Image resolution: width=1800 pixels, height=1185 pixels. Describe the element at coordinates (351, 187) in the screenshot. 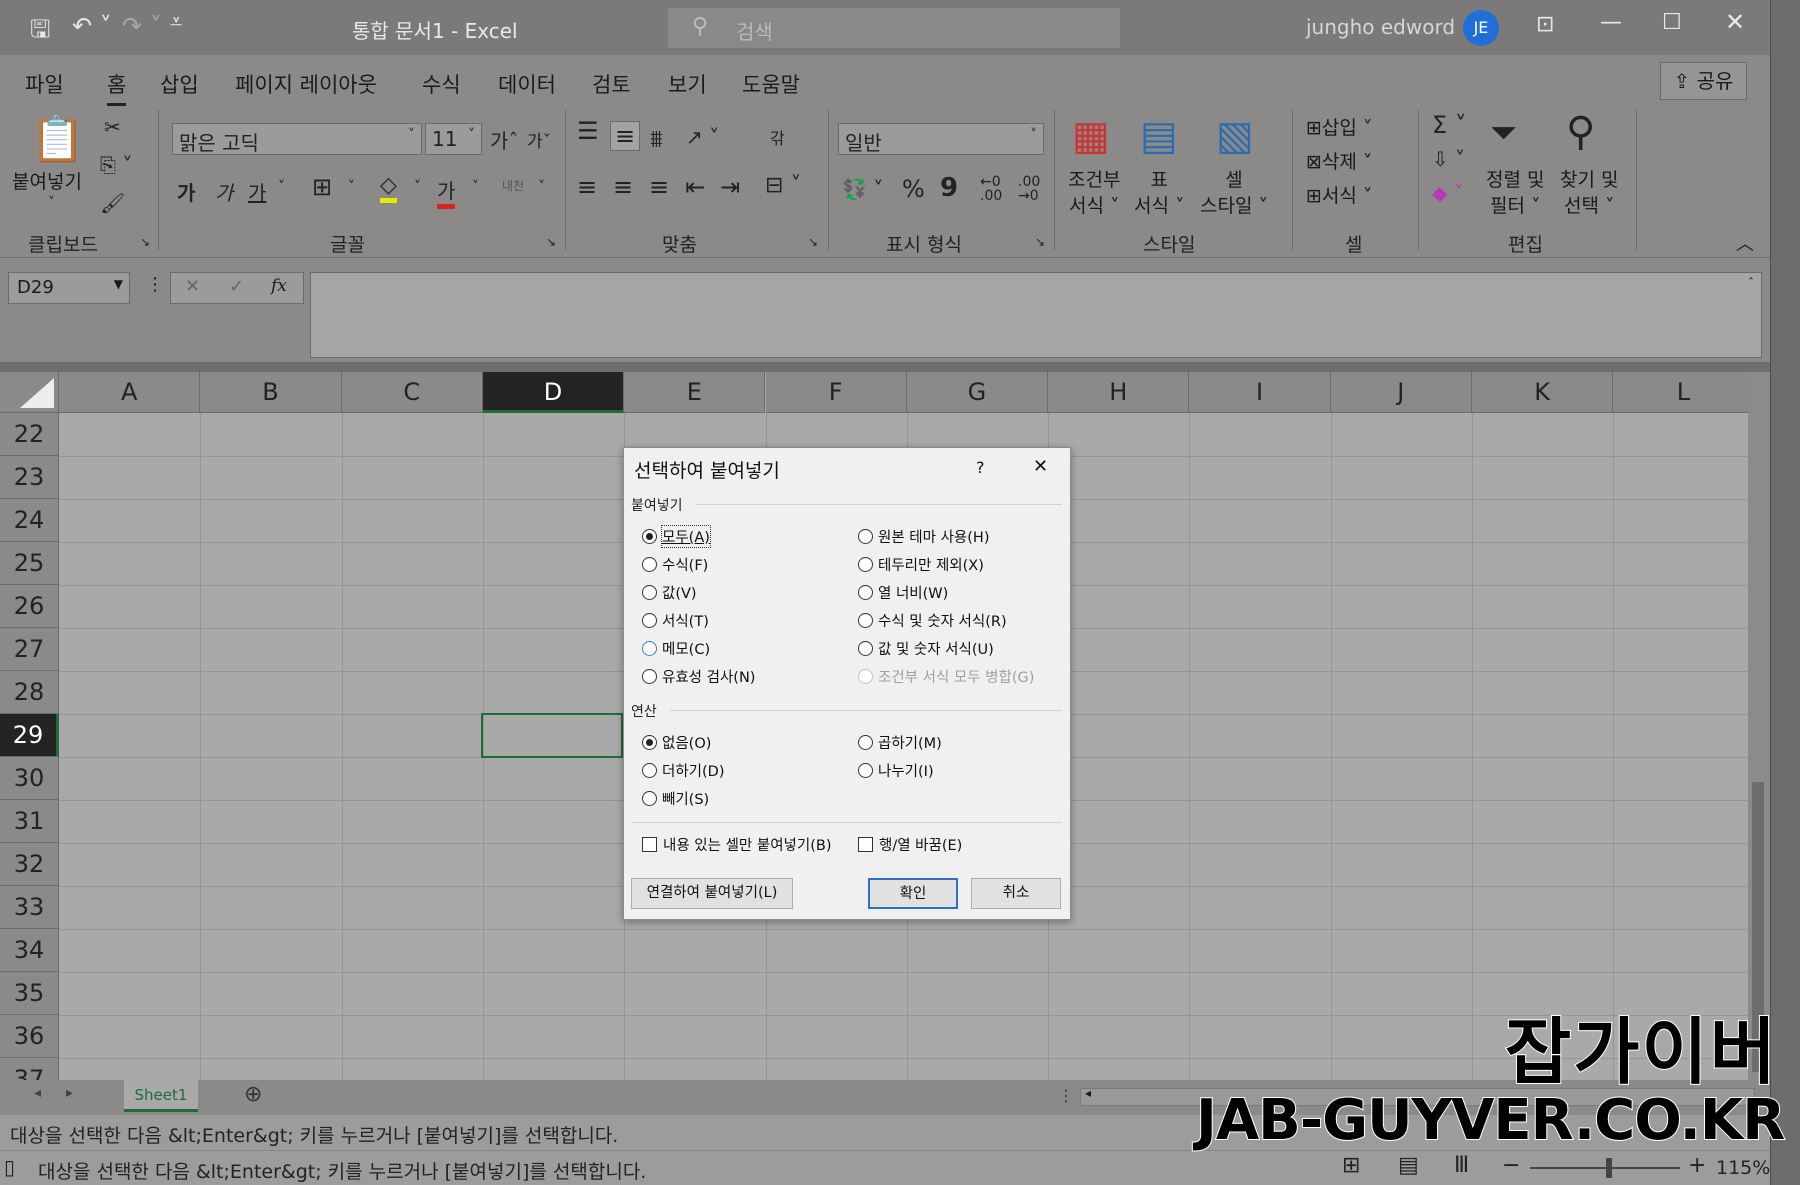

I see `borders-dropdown-icon: ˅` at that location.